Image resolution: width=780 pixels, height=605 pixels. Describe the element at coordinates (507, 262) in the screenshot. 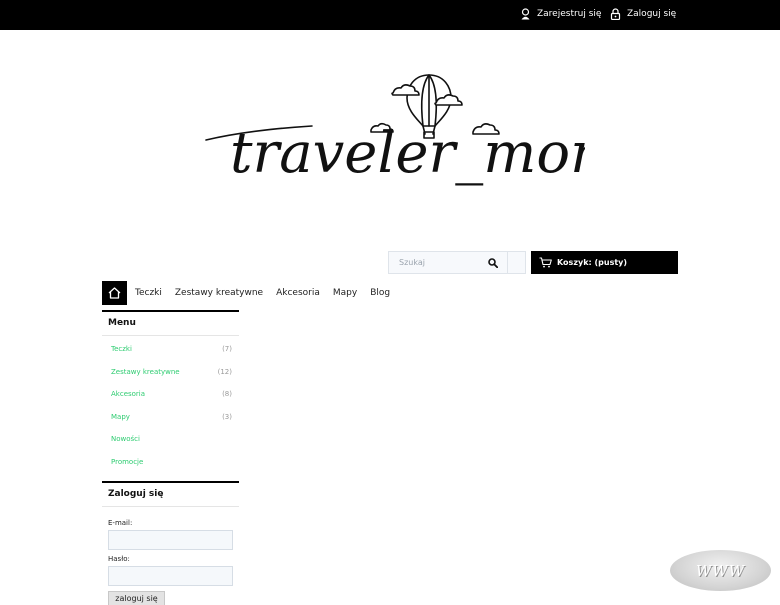

I see `search-divider` at that location.